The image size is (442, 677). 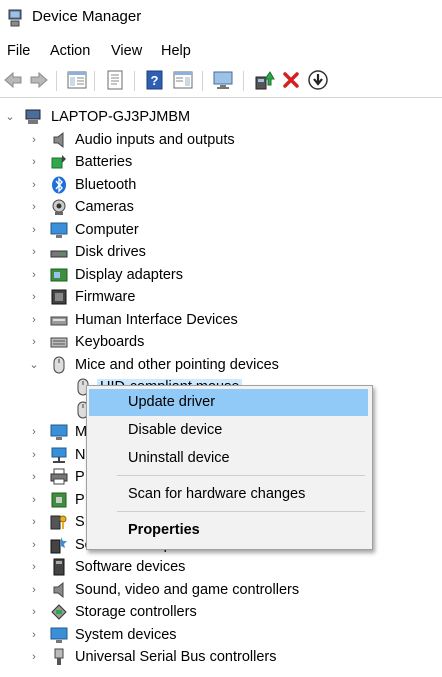 I want to click on scan-hardware-changes-menu-item: Scan for hardware changes, so click(x=228, y=494).